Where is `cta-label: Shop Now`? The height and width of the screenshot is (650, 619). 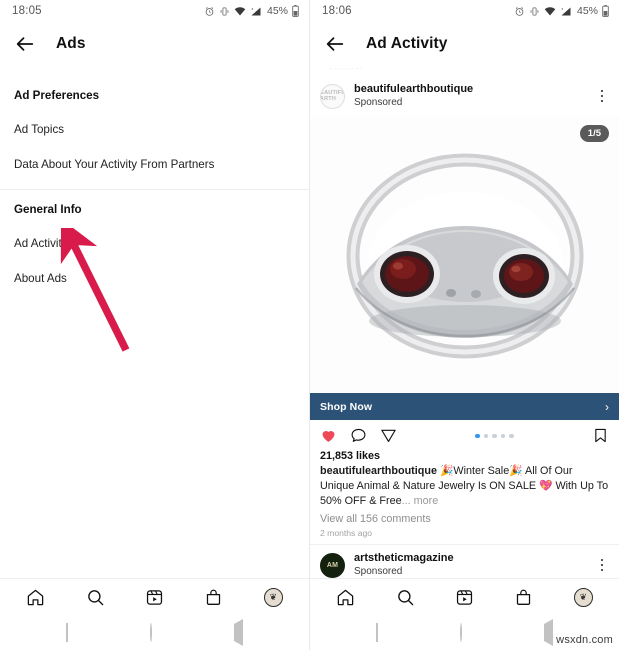
cta-label: Shop Now is located at coordinates (346, 406).